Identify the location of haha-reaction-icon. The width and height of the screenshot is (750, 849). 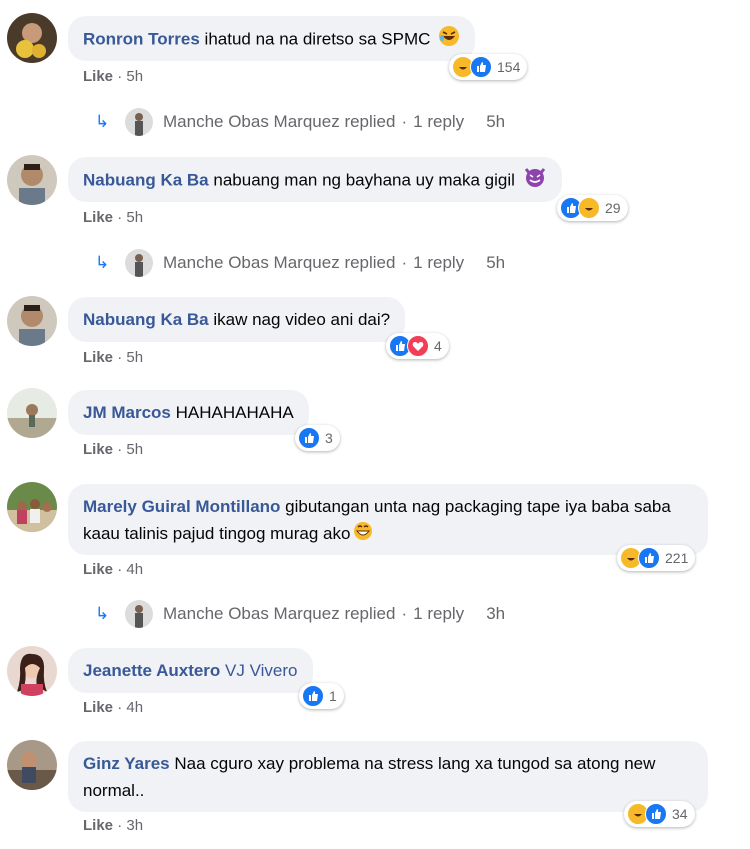
(589, 208).